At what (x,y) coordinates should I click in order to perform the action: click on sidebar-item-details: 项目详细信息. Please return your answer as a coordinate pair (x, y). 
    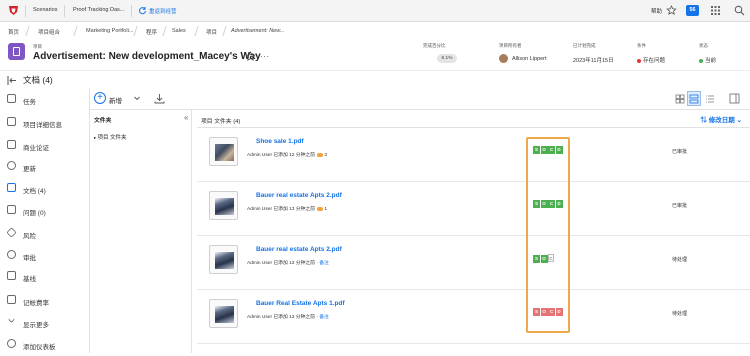
    Looking at the image, I should click on (45, 123).